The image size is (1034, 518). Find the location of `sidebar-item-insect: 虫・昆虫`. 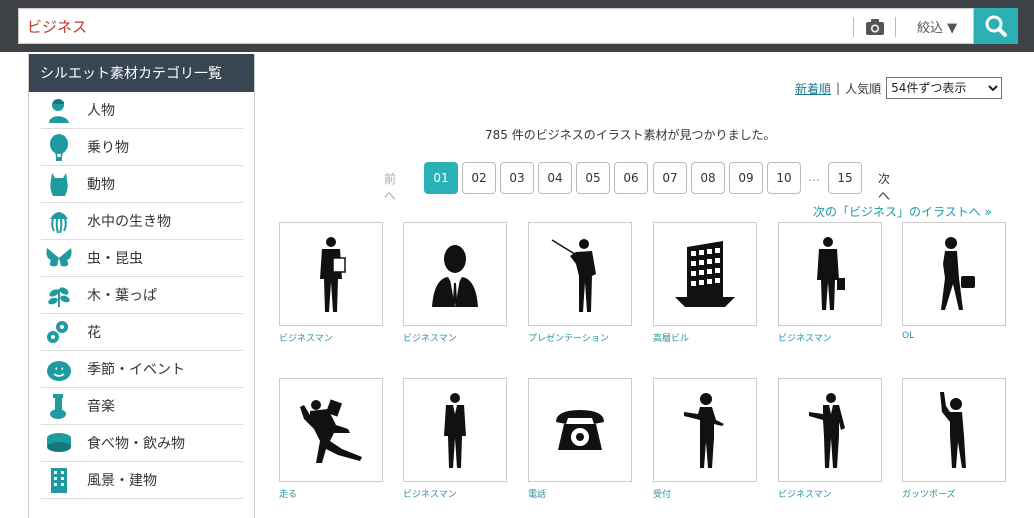

sidebar-item-insect: 虫・昆虫 is located at coordinates (142, 258).